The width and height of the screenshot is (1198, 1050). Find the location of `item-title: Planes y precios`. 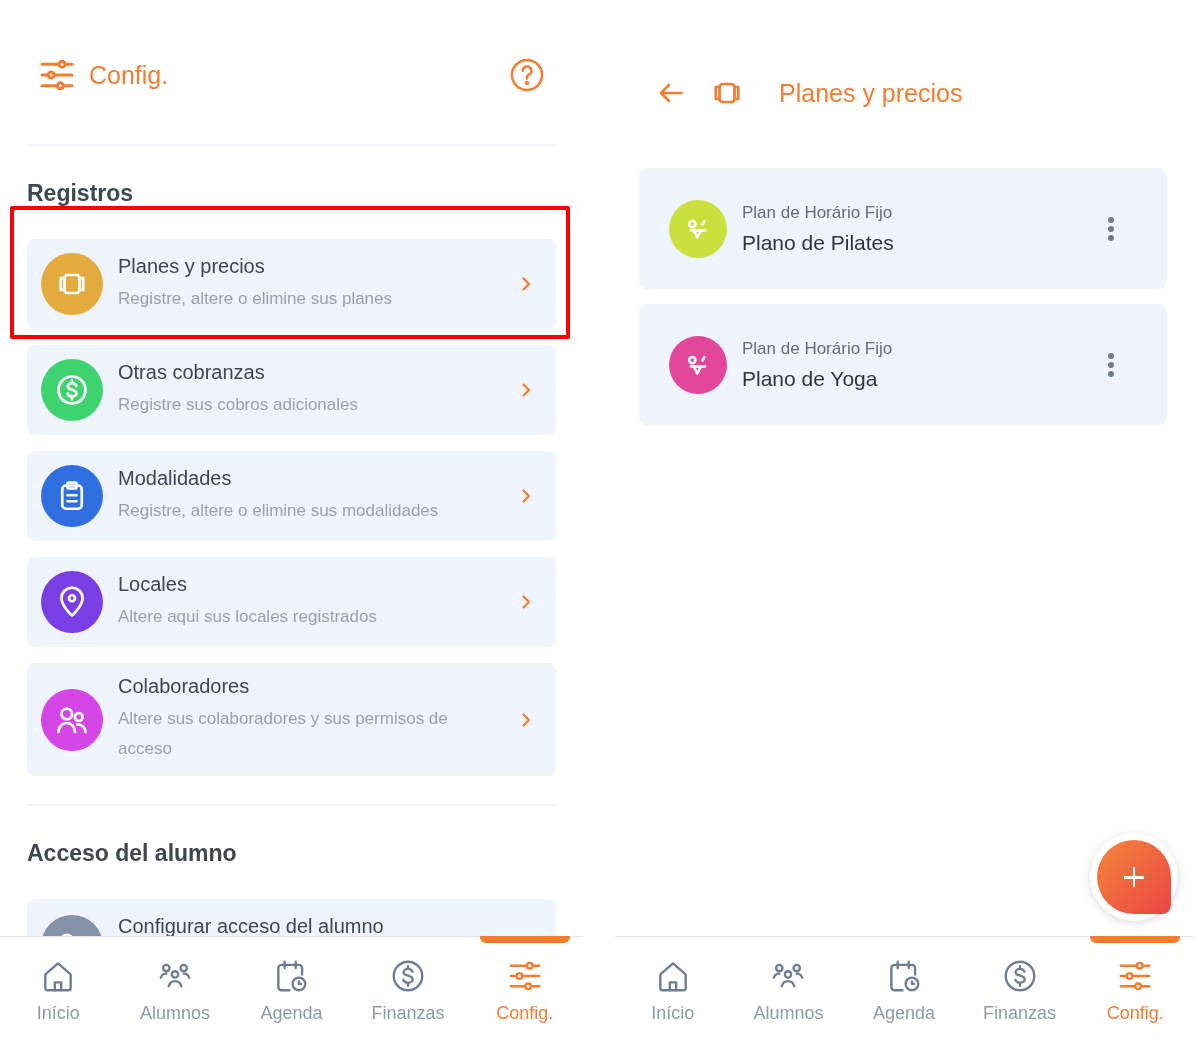

item-title: Planes y precios is located at coordinates (192, 266).